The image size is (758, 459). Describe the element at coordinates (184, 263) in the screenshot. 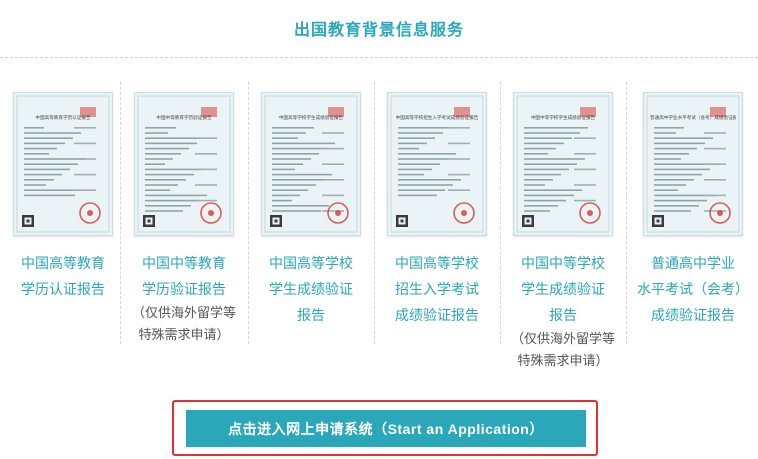

I see `card-title-line: 中国中等教育` at that location.